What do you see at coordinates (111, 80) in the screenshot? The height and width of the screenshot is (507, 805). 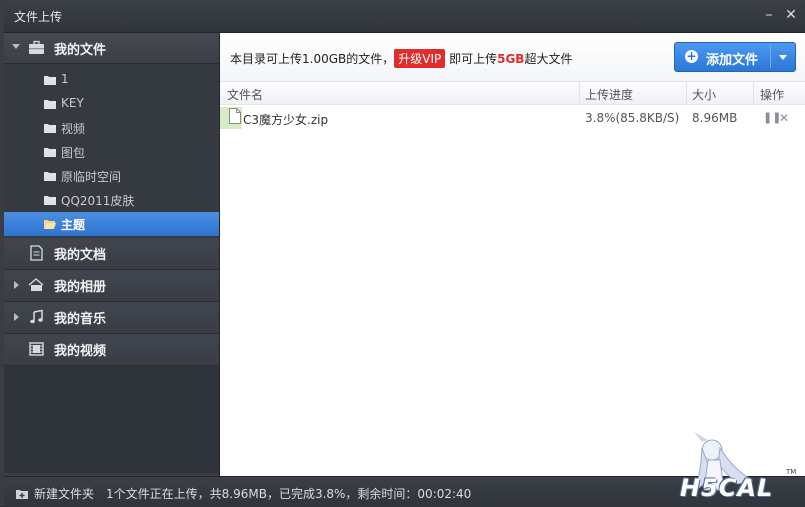 I see `sidebar-folder-1: 1` at bounding box center [111, 80].